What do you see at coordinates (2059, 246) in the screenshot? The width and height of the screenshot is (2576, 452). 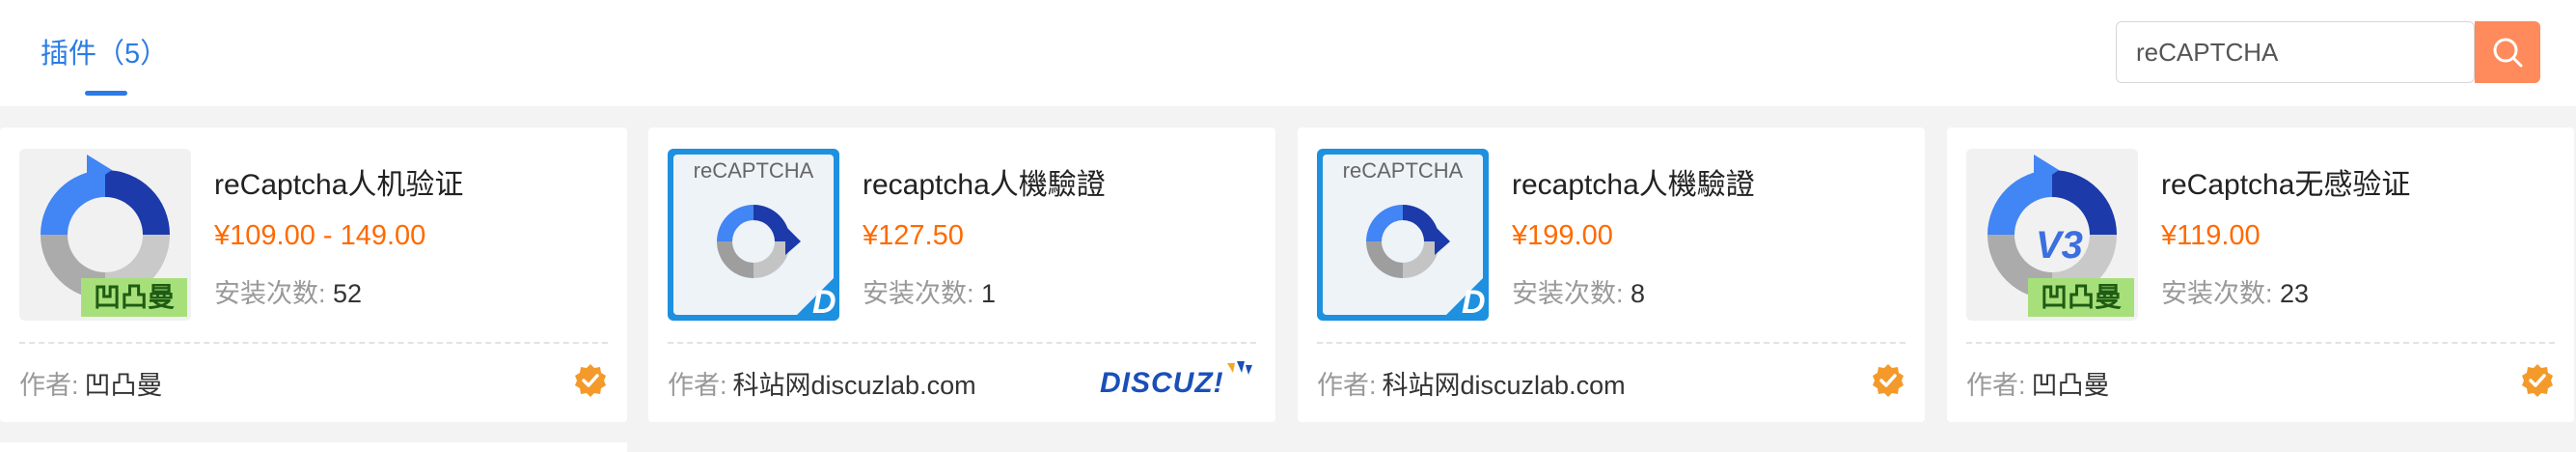 I see `thumb-version: V3` at bounding box center [2059, 246].